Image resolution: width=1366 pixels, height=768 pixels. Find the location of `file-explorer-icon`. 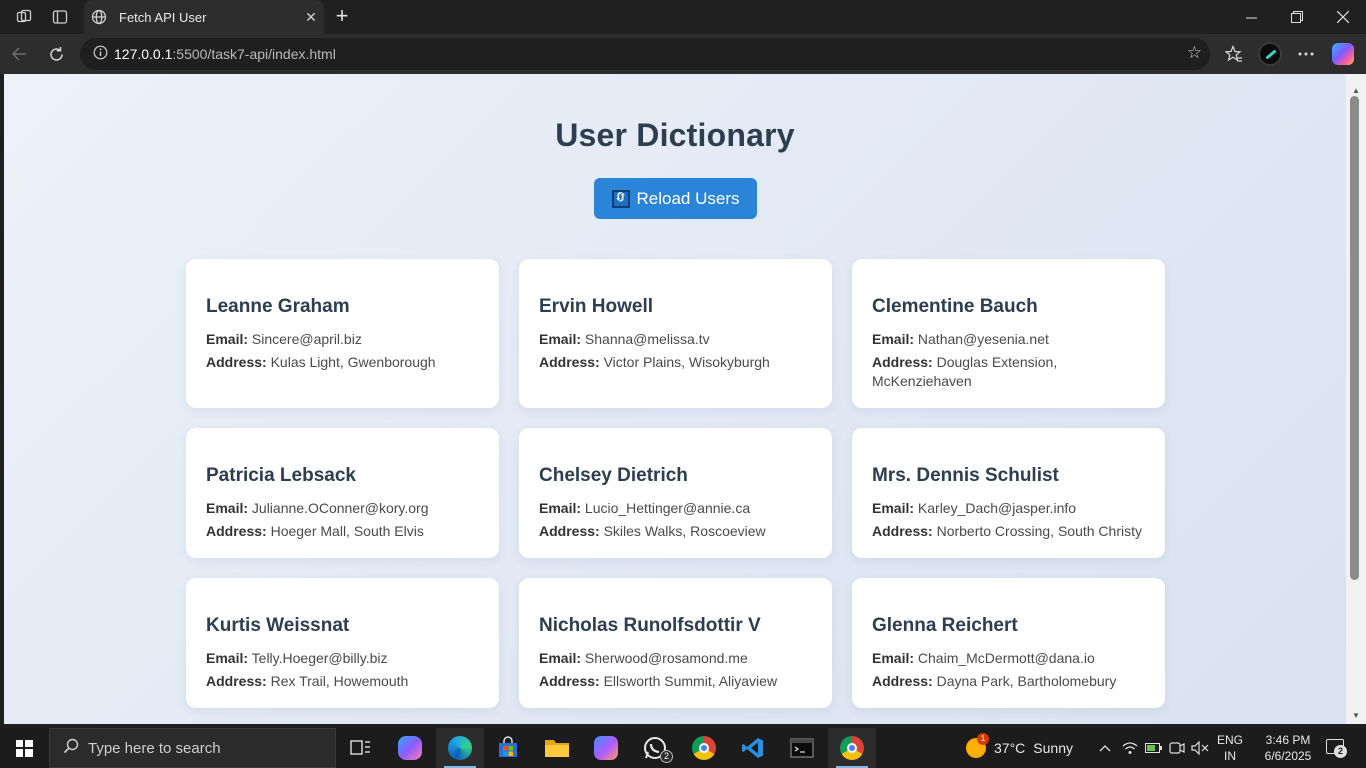

file-explorer-icon is located at coordinates (557, 748).